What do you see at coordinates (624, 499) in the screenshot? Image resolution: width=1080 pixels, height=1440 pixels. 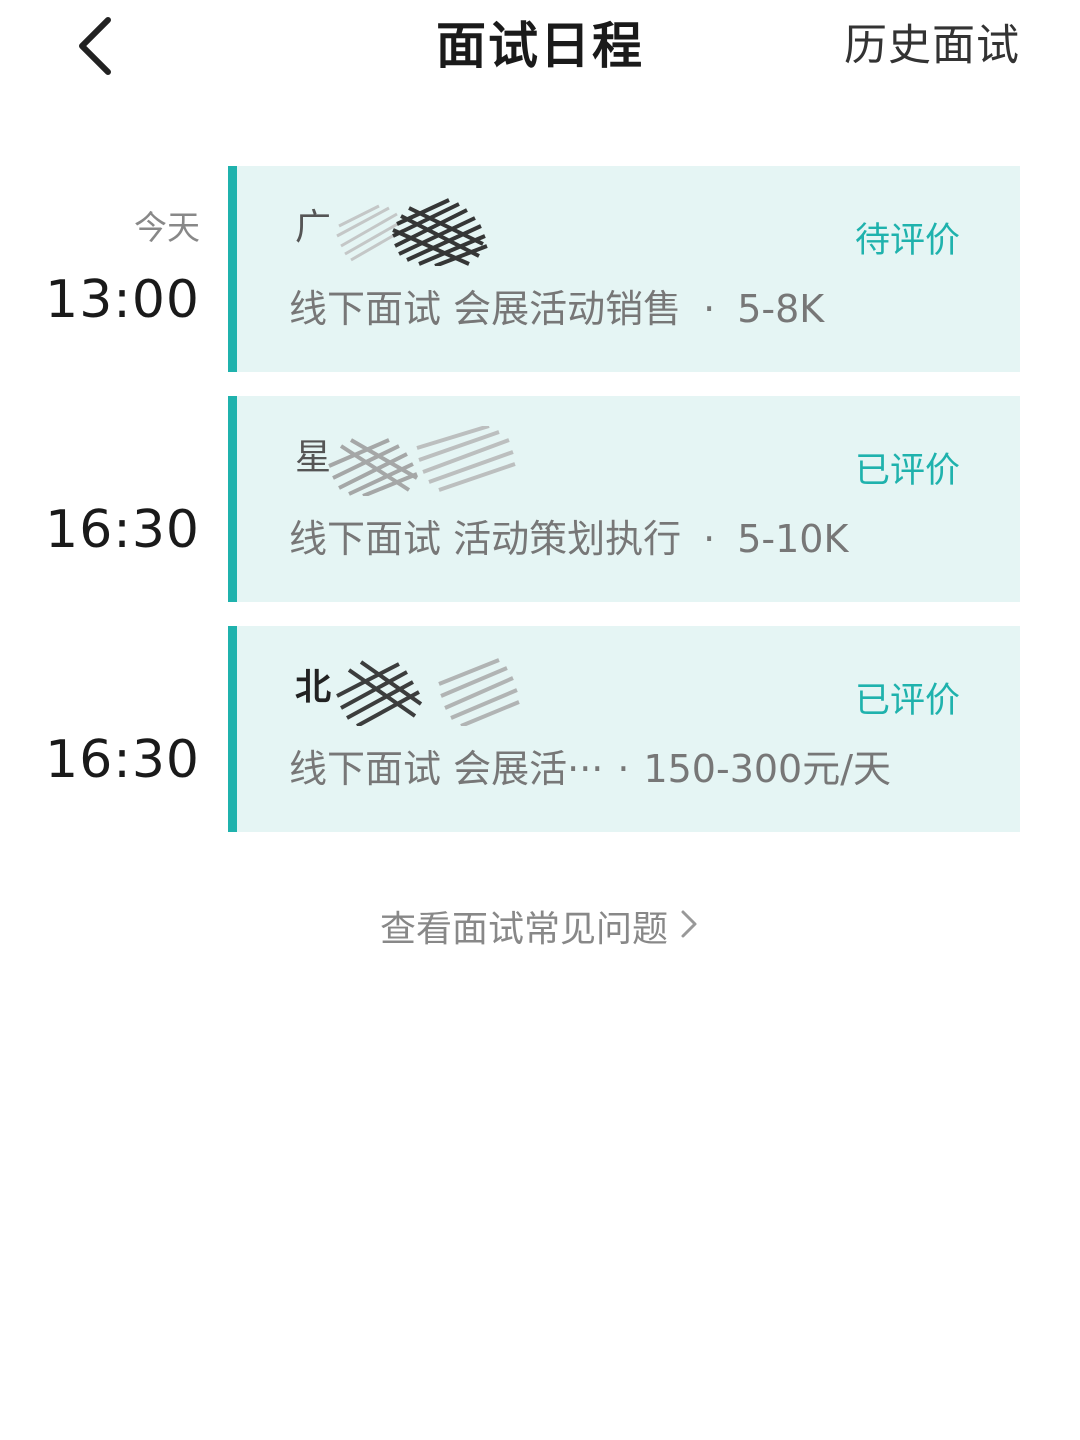 I see `interview-card: 星 已评价 线下面试 活动策划执行 · 5-10K` at bounding box center [624, 499].